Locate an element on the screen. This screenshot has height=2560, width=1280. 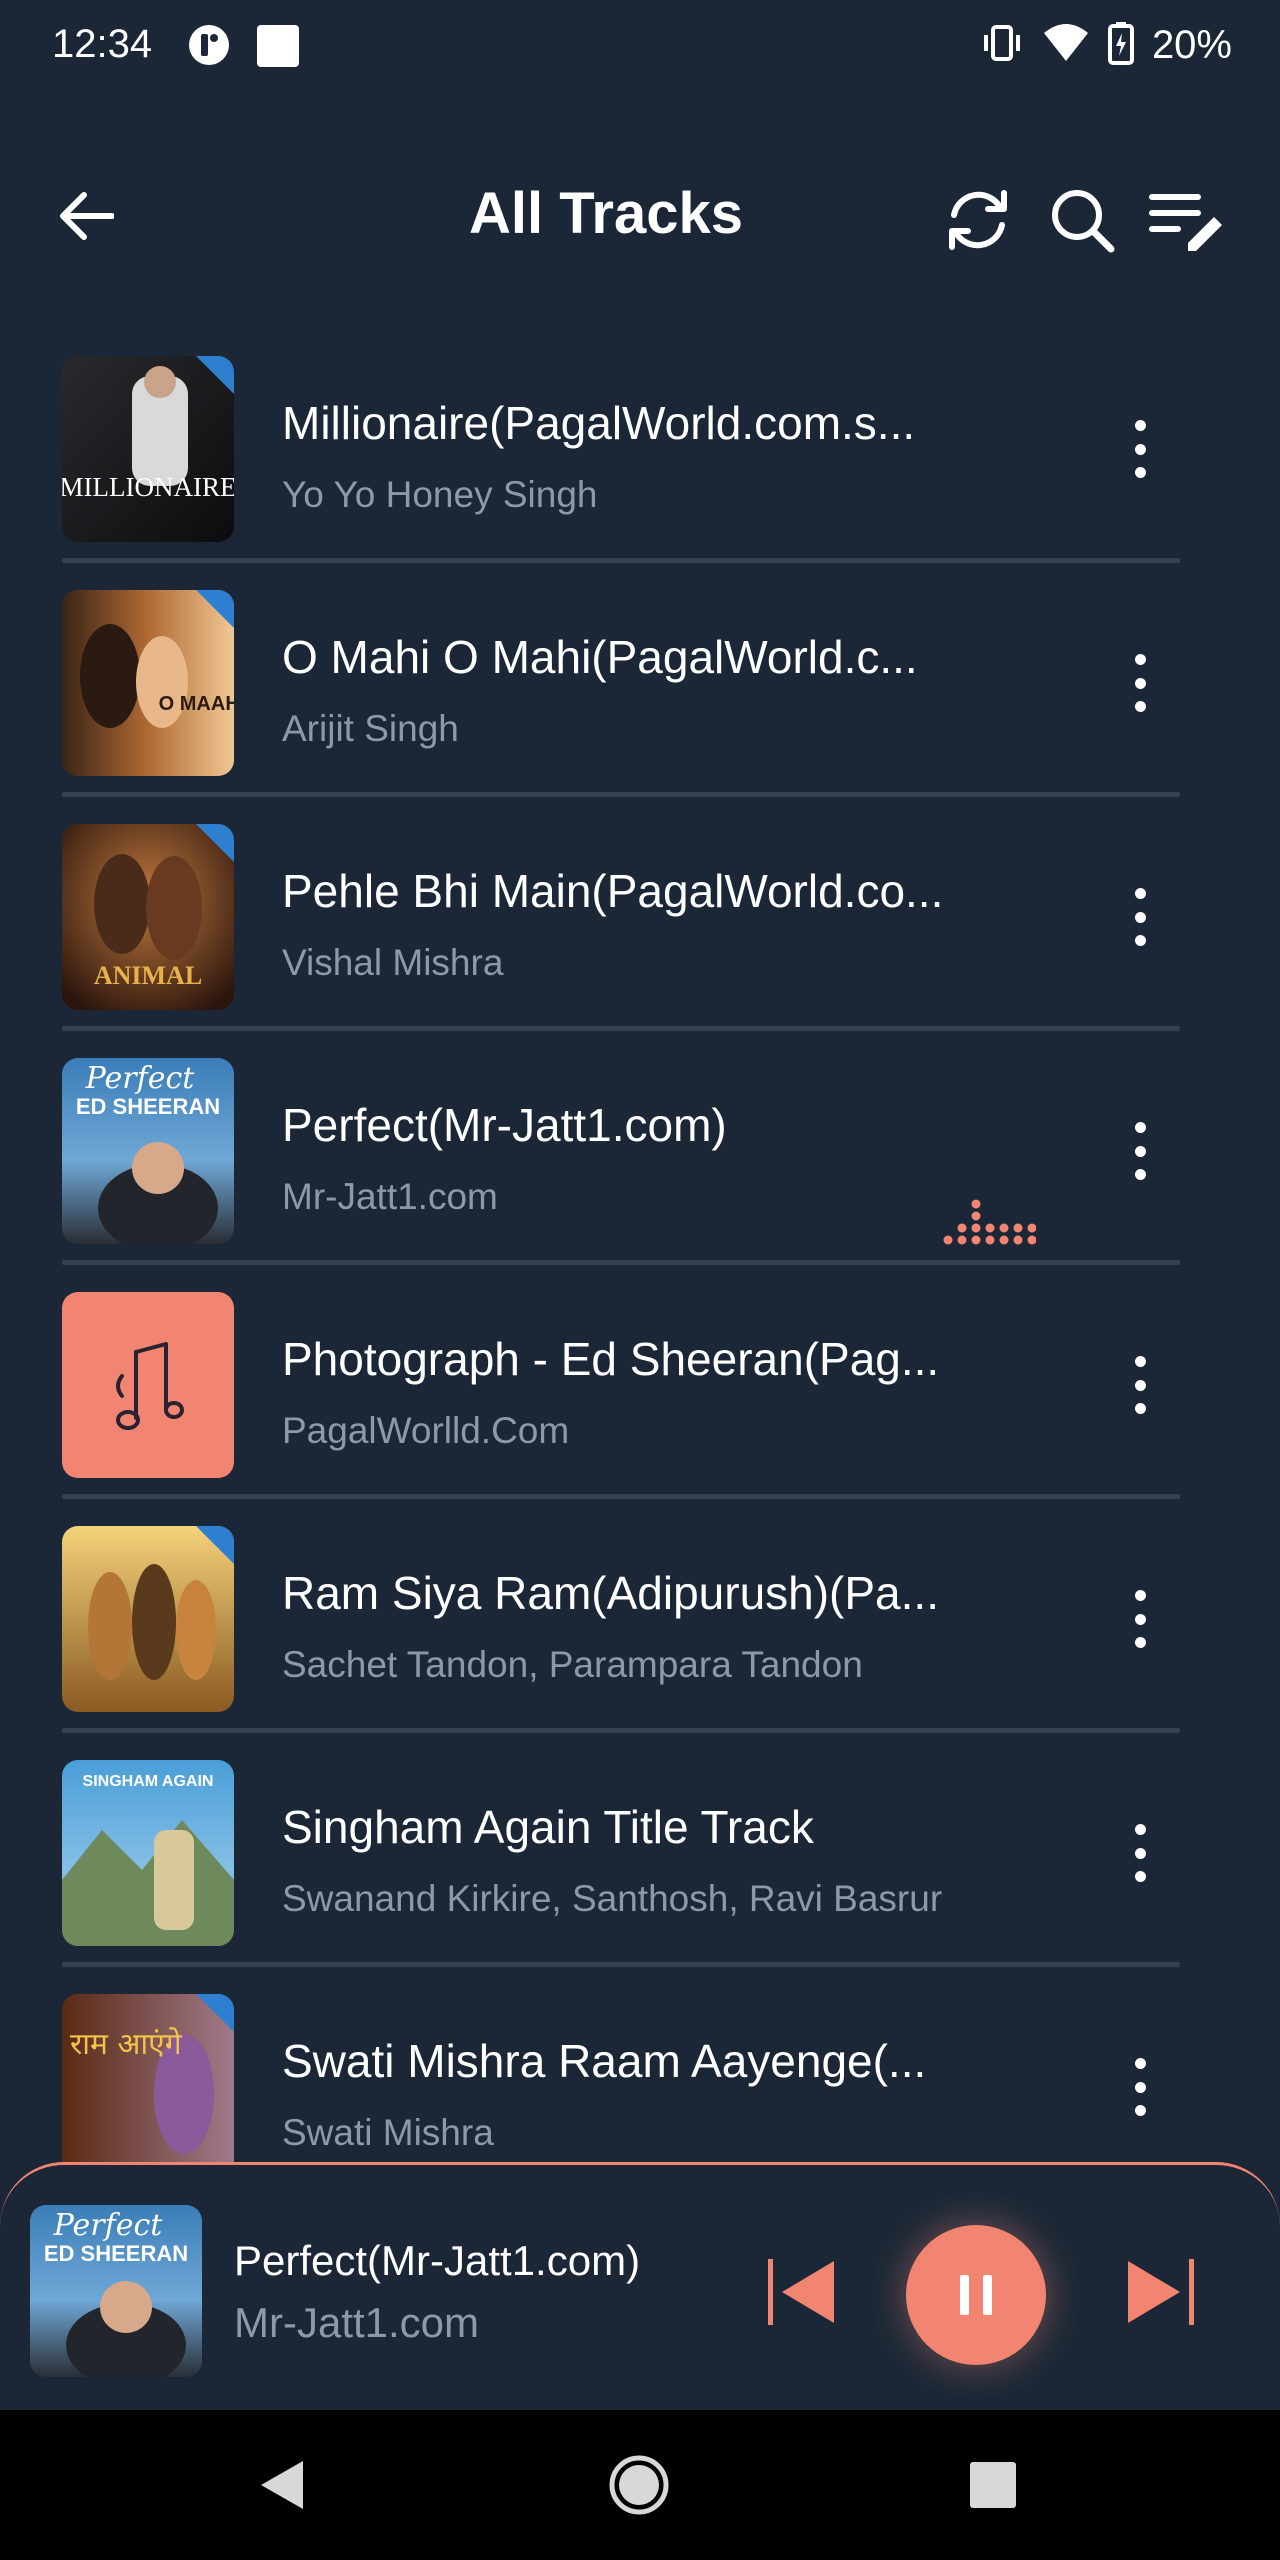
play-pause-button is located at coordinates (976, 2295).